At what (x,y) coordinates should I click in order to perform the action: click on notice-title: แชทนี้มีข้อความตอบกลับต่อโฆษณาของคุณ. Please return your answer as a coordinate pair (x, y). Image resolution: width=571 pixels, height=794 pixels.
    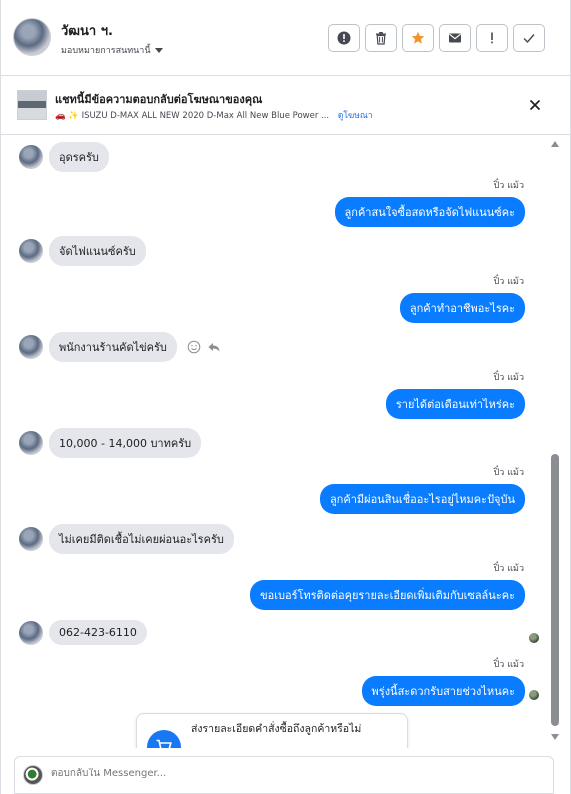
    Looking at the image, I should click on (159, 99).